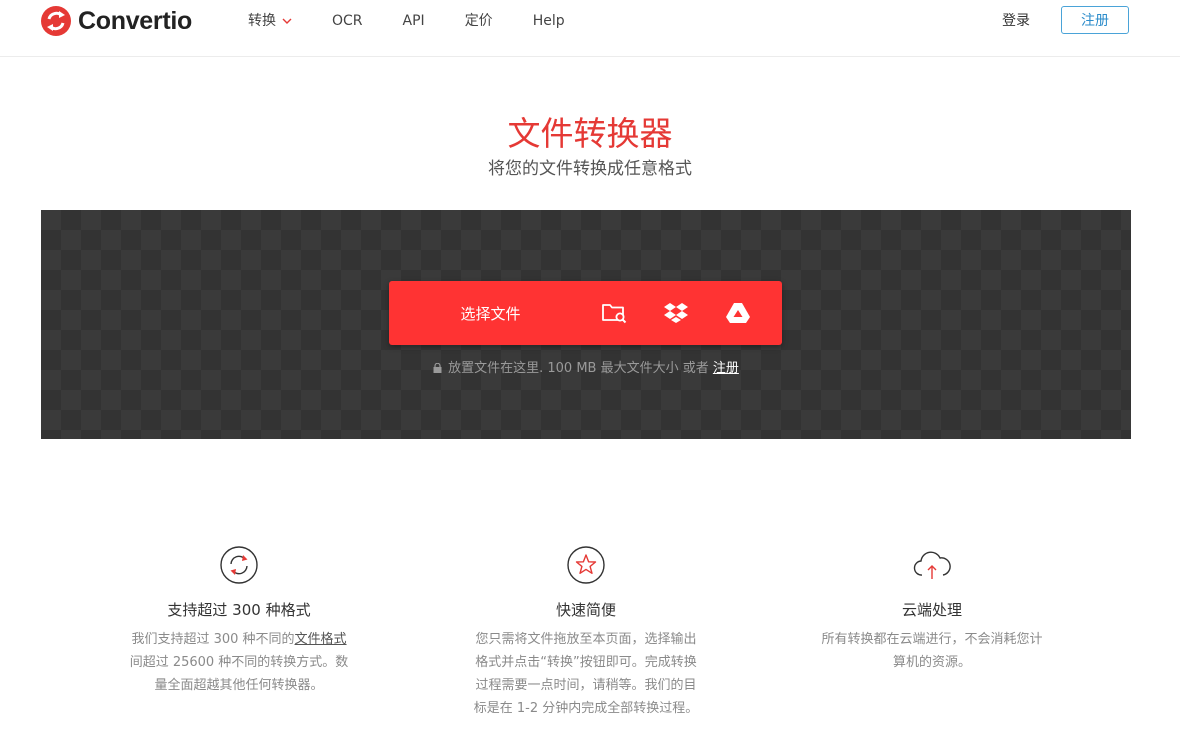 The width and height of the screenshot is (1180, 753). I want to click on feature-desc-line: 间超过 25600 种不同的转换方式。数, so click(239, 662).